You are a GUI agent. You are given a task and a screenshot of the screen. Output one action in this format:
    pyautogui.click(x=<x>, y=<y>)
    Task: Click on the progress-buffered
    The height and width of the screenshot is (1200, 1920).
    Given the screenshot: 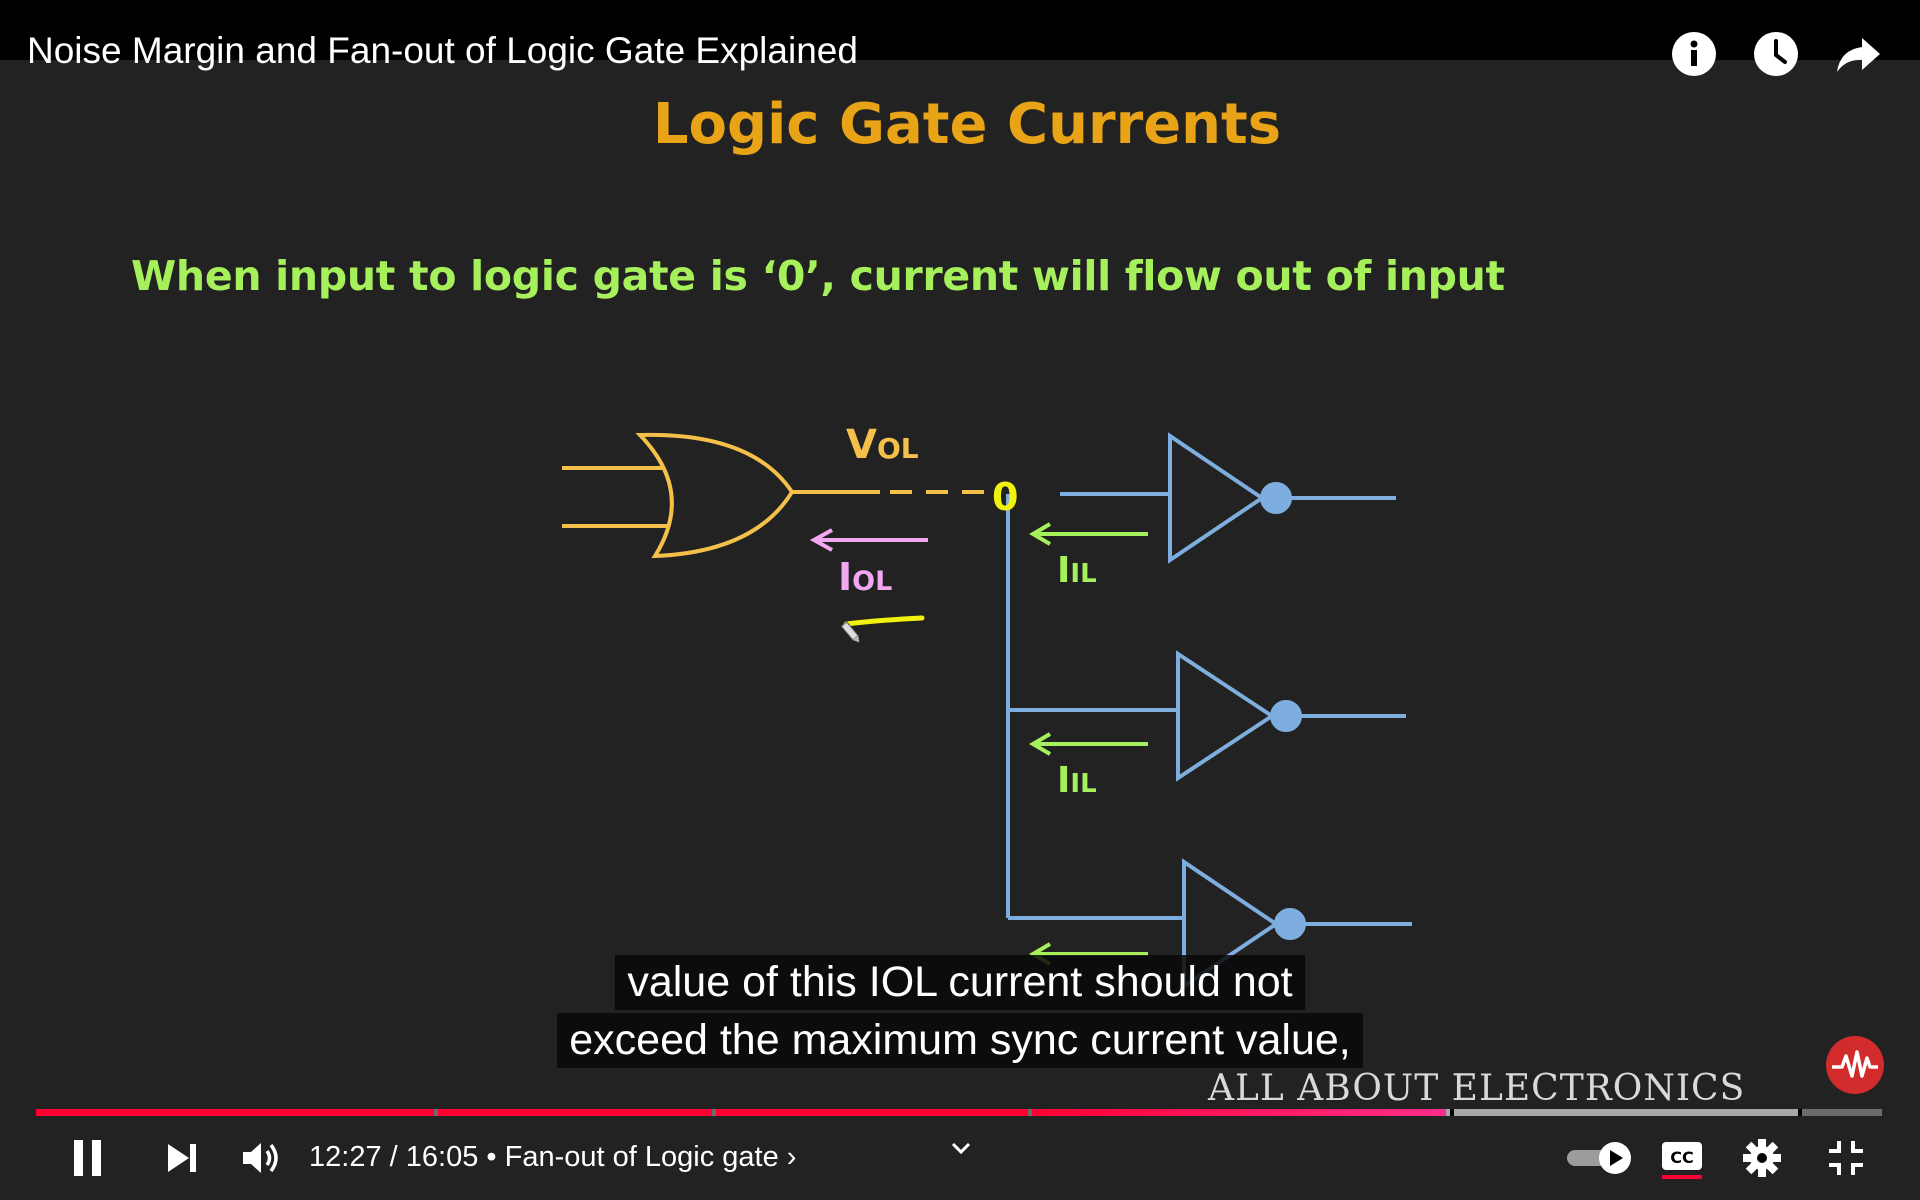 What is the action you would take?
    pyautogui.click(x=1622, y=1112)
    